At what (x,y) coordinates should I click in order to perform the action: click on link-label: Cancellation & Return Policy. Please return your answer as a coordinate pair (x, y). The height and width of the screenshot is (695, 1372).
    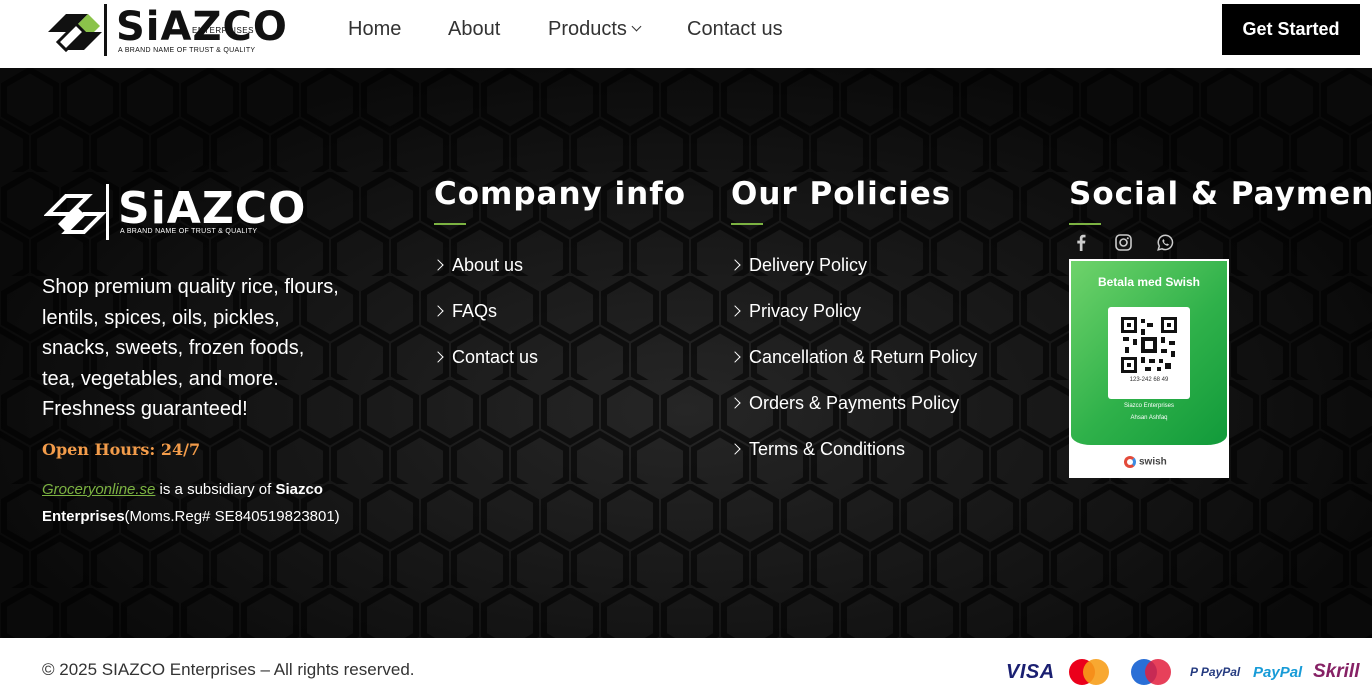
    Looking at the image, I should click on (863, 356).